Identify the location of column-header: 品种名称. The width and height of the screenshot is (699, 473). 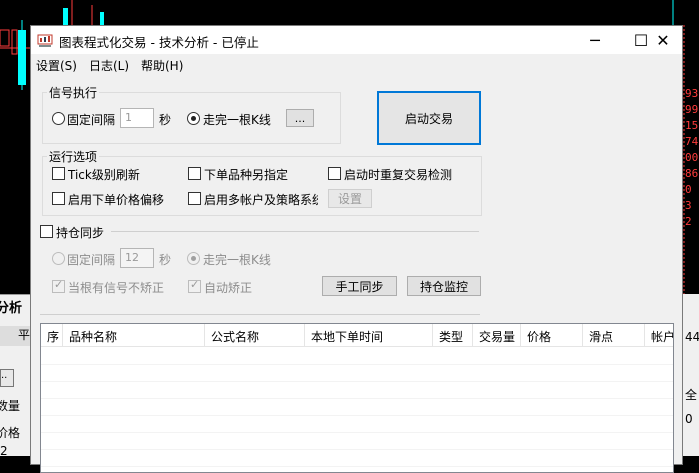
(134, 335).